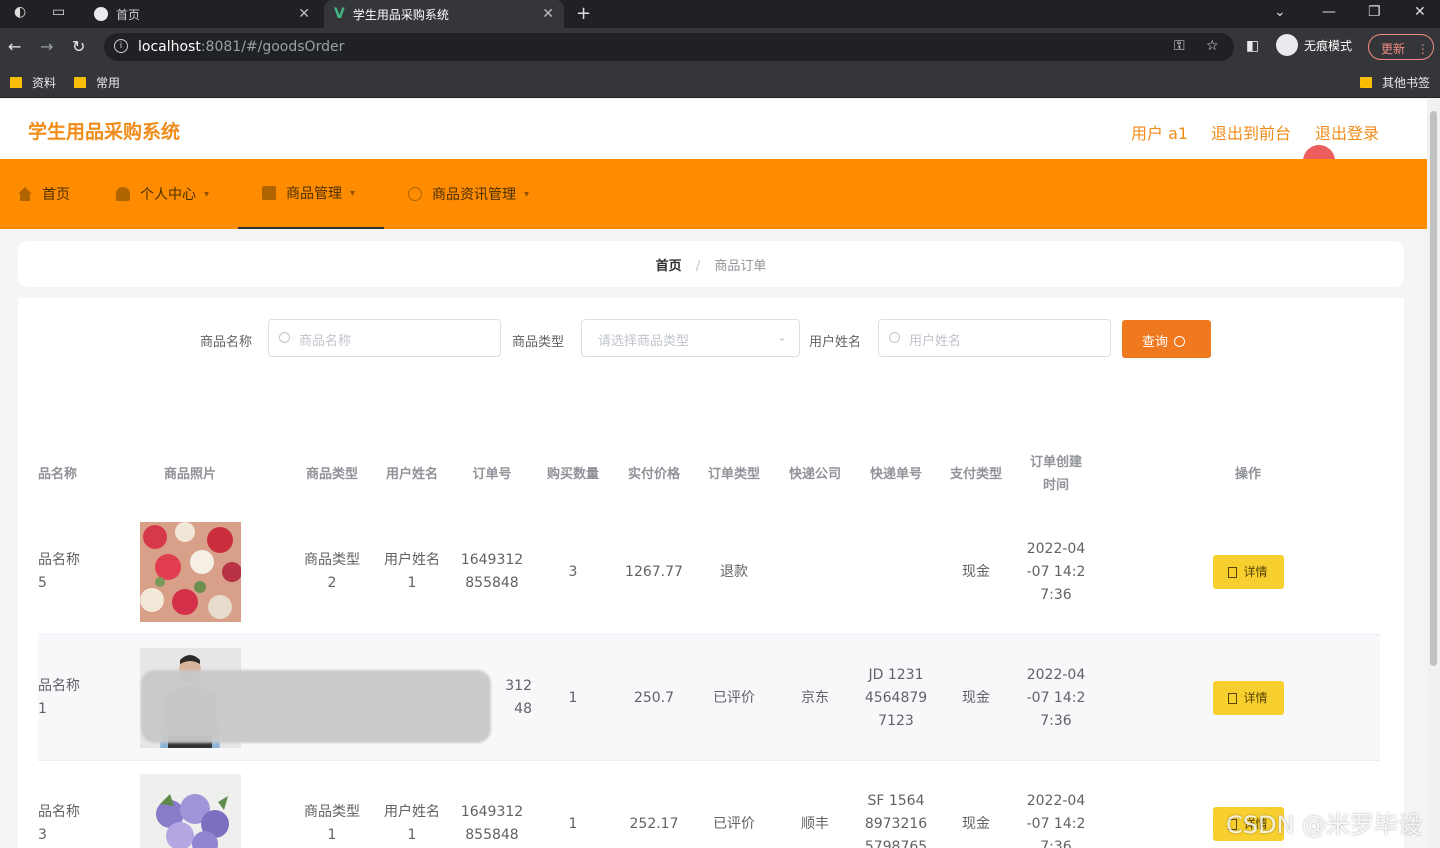 The width and height of the screenshot is (1440, 848). I want to click on update-button: 更新 ⋮, so click(1401, 47).